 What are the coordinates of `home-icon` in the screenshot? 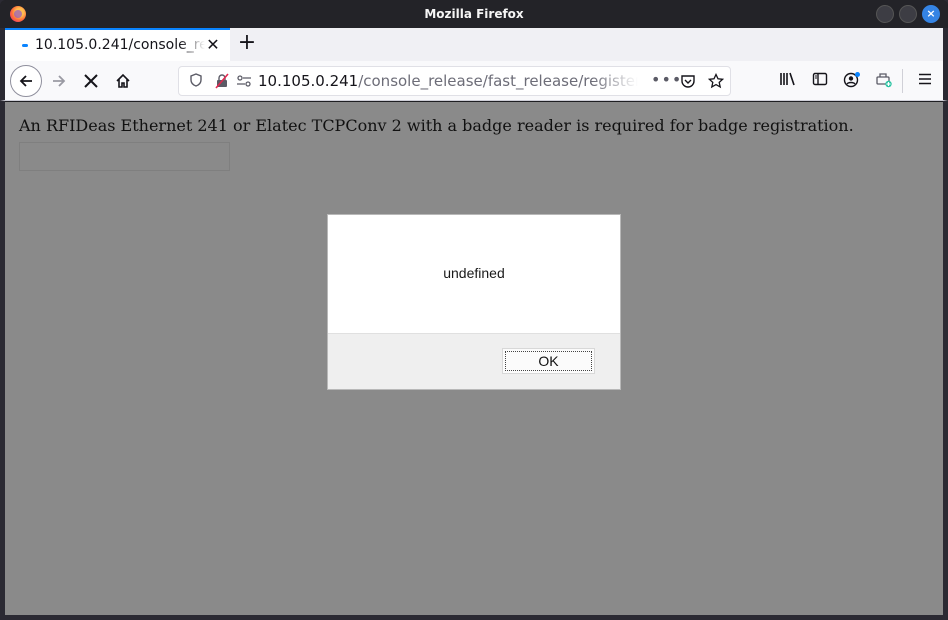 It's located at (123, 80).